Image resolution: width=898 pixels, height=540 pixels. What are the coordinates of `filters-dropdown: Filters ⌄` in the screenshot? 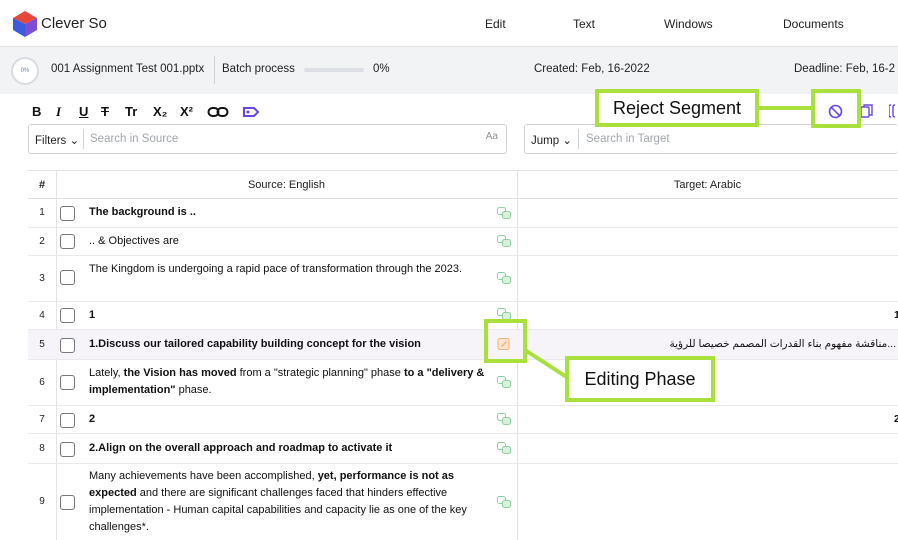 It's located at (57, 140).